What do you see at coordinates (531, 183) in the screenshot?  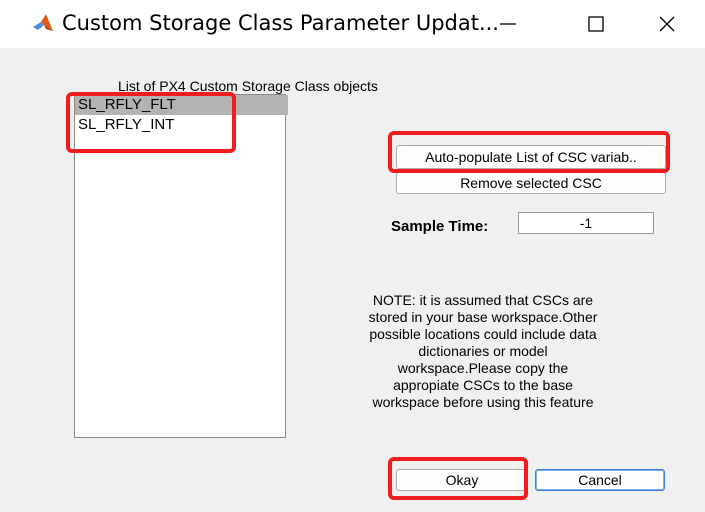 I see `remove-csc-button: Remove selected CSC` at bounding box center [531, 183].